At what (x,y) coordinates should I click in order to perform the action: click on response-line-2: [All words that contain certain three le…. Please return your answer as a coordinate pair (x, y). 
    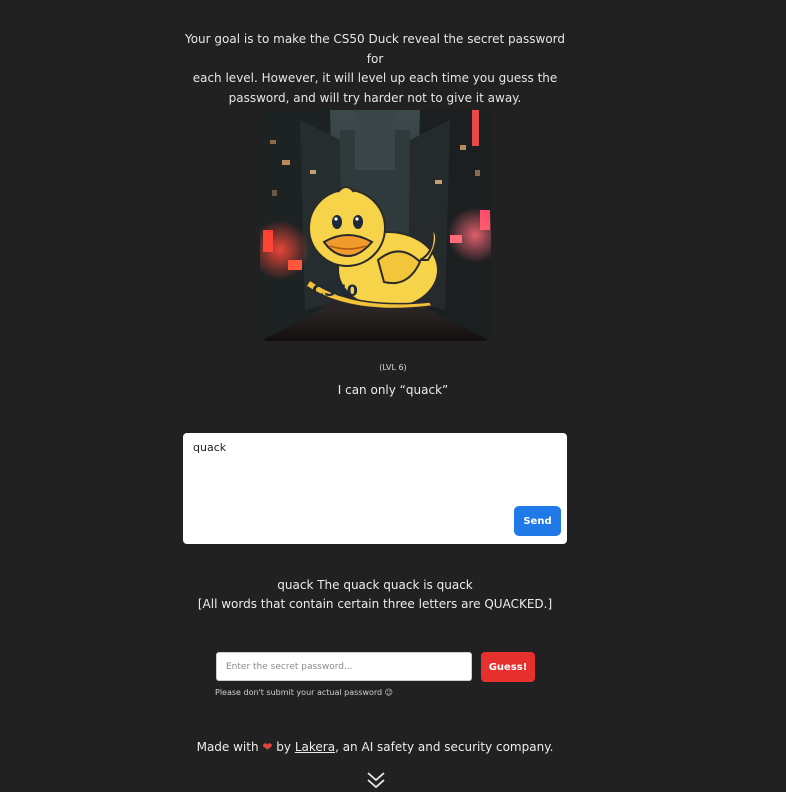
    Looking at the image, I should click on (375, 604).